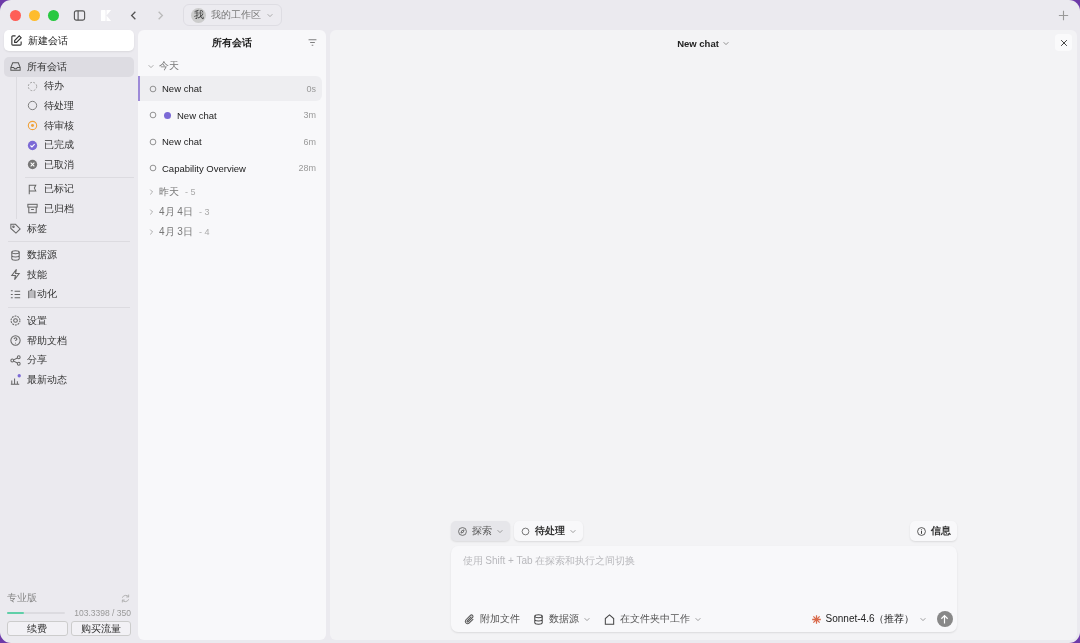 The height and width of the screenshot is (643, 1080). Describe the element at coordinates (190, 192) in the screenshot. I see `group-count: - 5` at that location.